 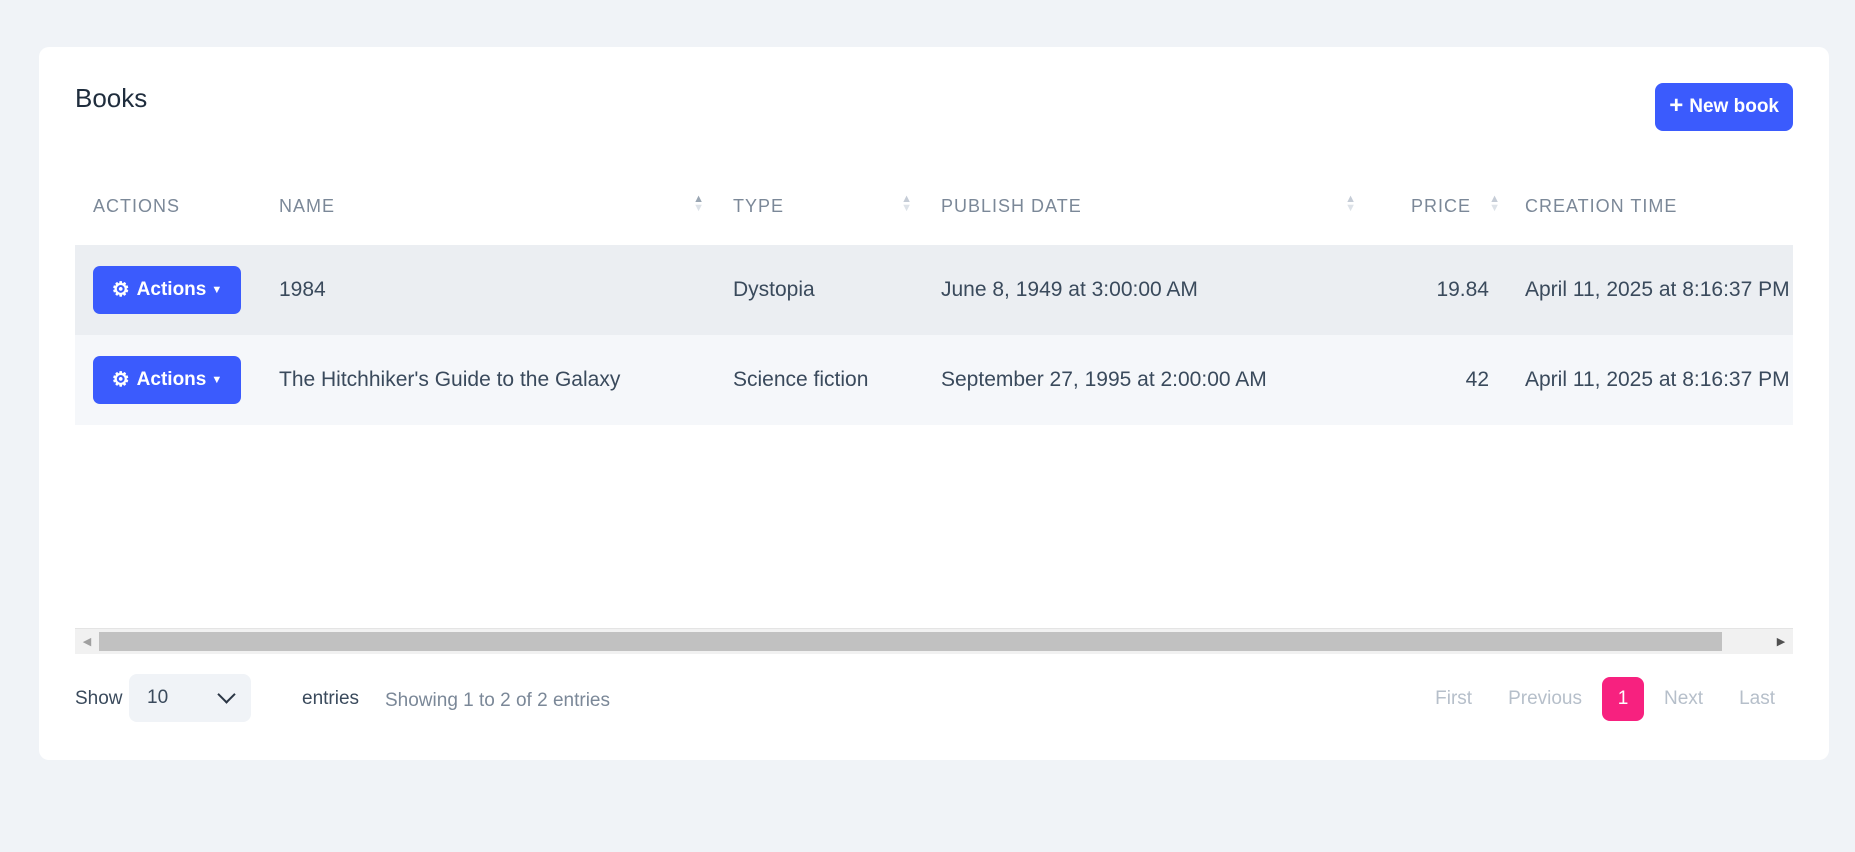 I want to click on header-type-label: TYPE, so click(x=759, y=205).